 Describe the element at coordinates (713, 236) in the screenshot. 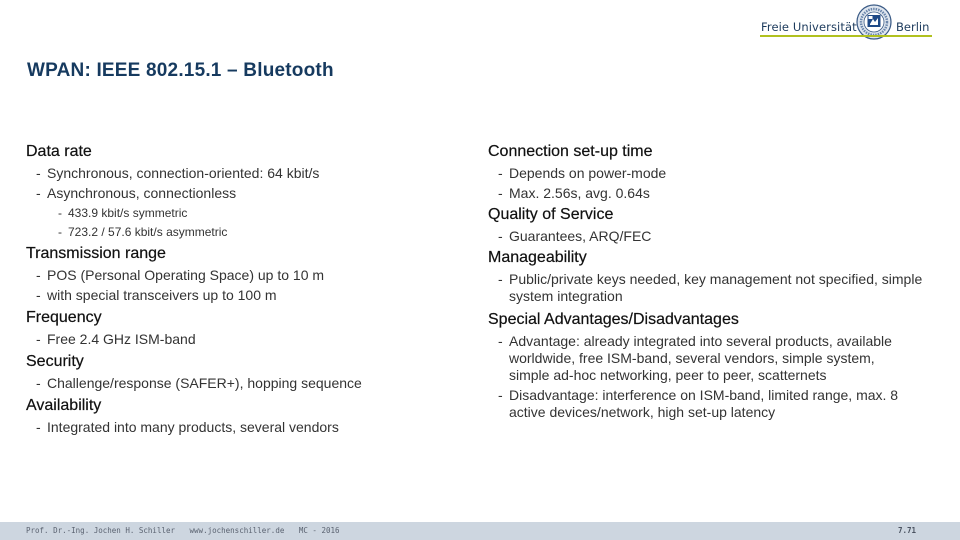

I see `bullet-item: - Guarantees, ARQ/FEC` at that location.